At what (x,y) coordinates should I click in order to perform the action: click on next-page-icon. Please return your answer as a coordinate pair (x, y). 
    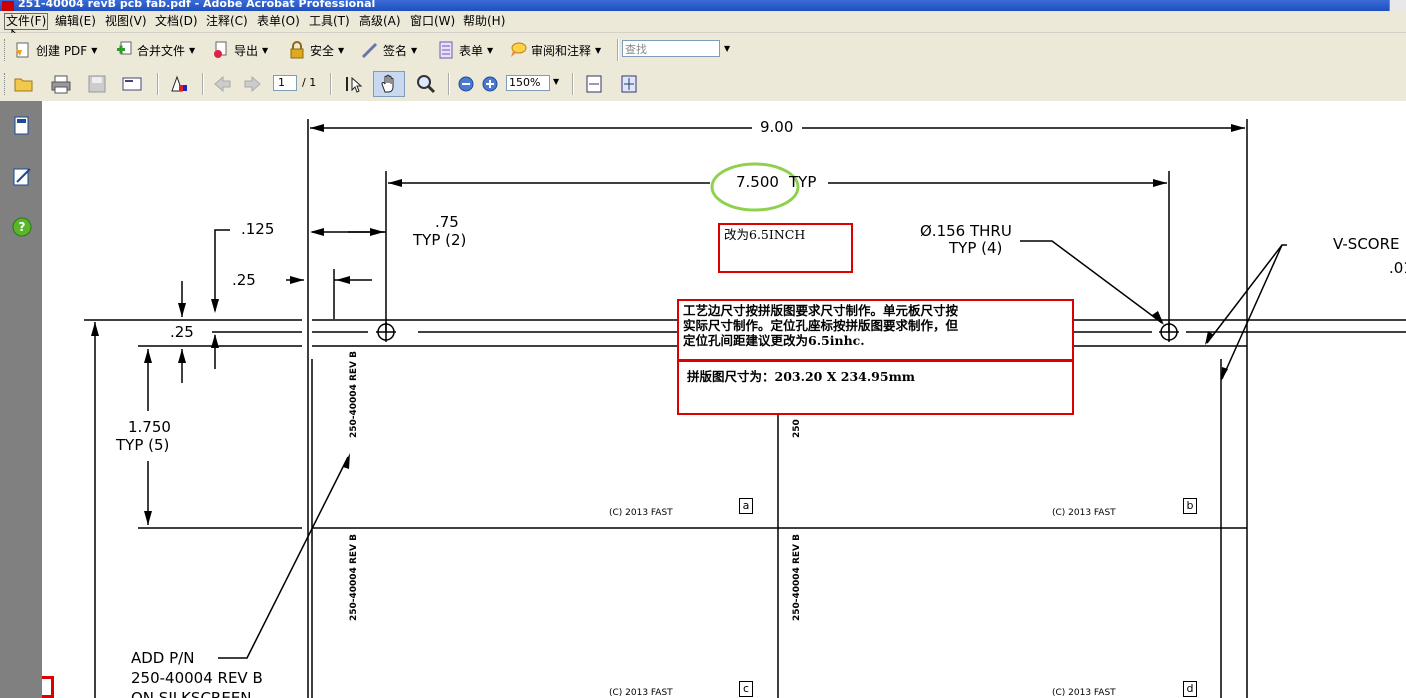
    Looking at the image, I should click on (253, 84).